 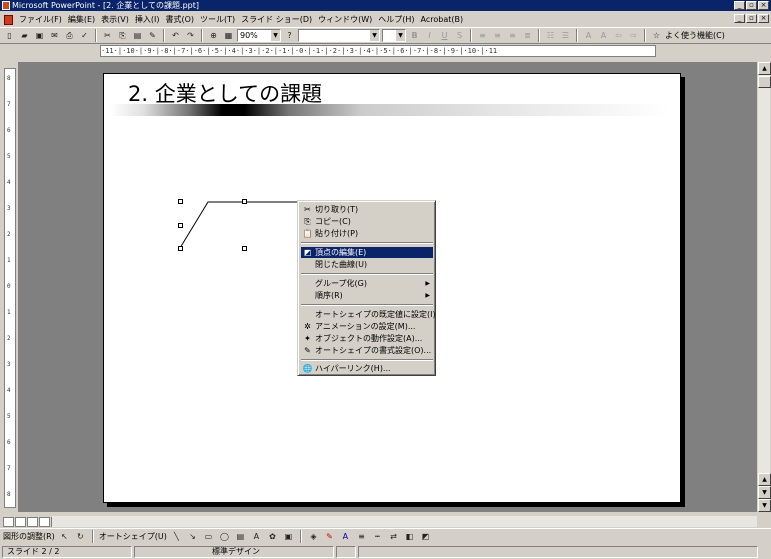 What do you see at coordinates (367, 209) in the screenshot?
I see `menu-item-cut: ✂ 切り取り(T)` at bounding box center [367, 209].